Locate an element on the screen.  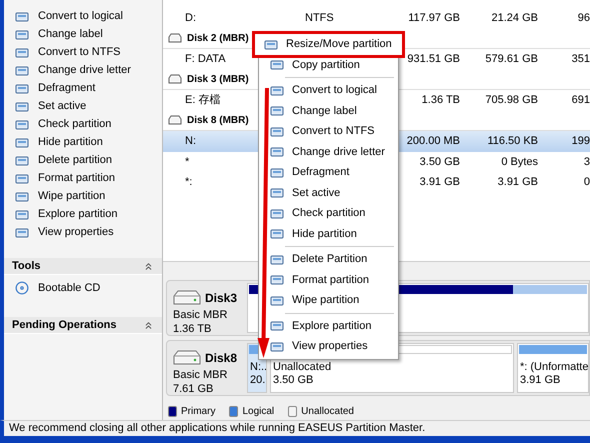
table-cell-text: 0 Bytes is located at coordinates (519, 162).